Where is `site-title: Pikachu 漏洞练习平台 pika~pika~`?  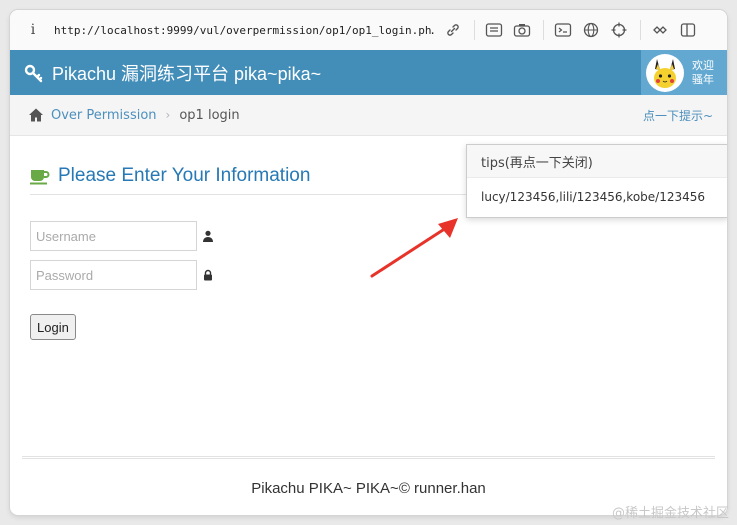 site-title: Pikachu 漏洞练习平台 pika~pika~ is located at coordinates (187, 73).